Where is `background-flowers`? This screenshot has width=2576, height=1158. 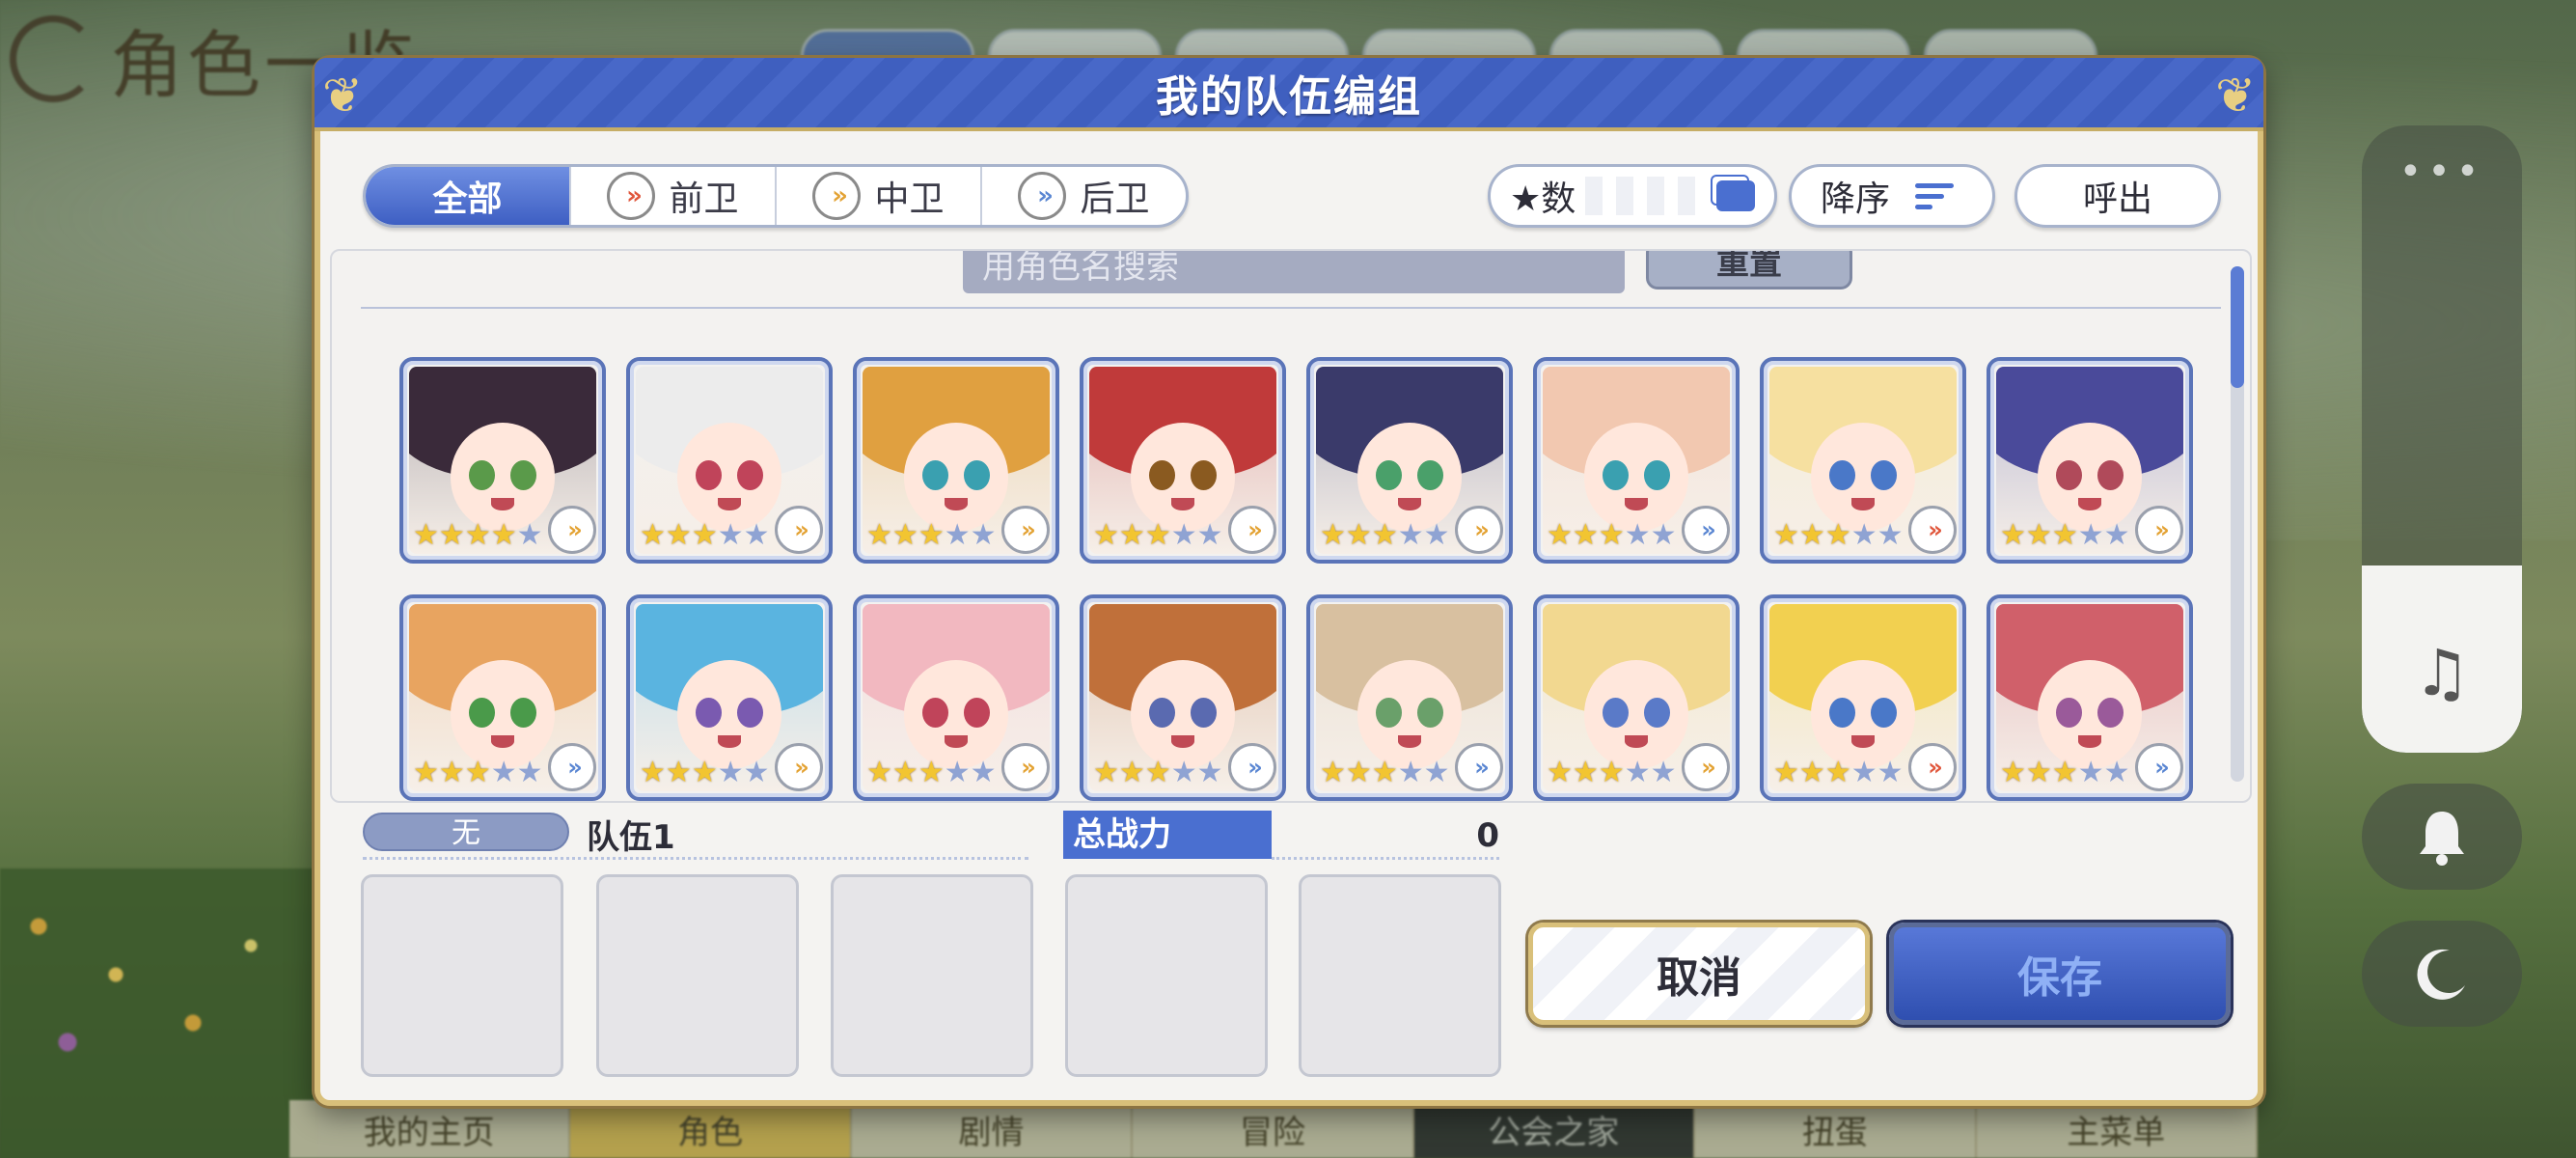 background-flowers is located at coordinates (159, 1013).